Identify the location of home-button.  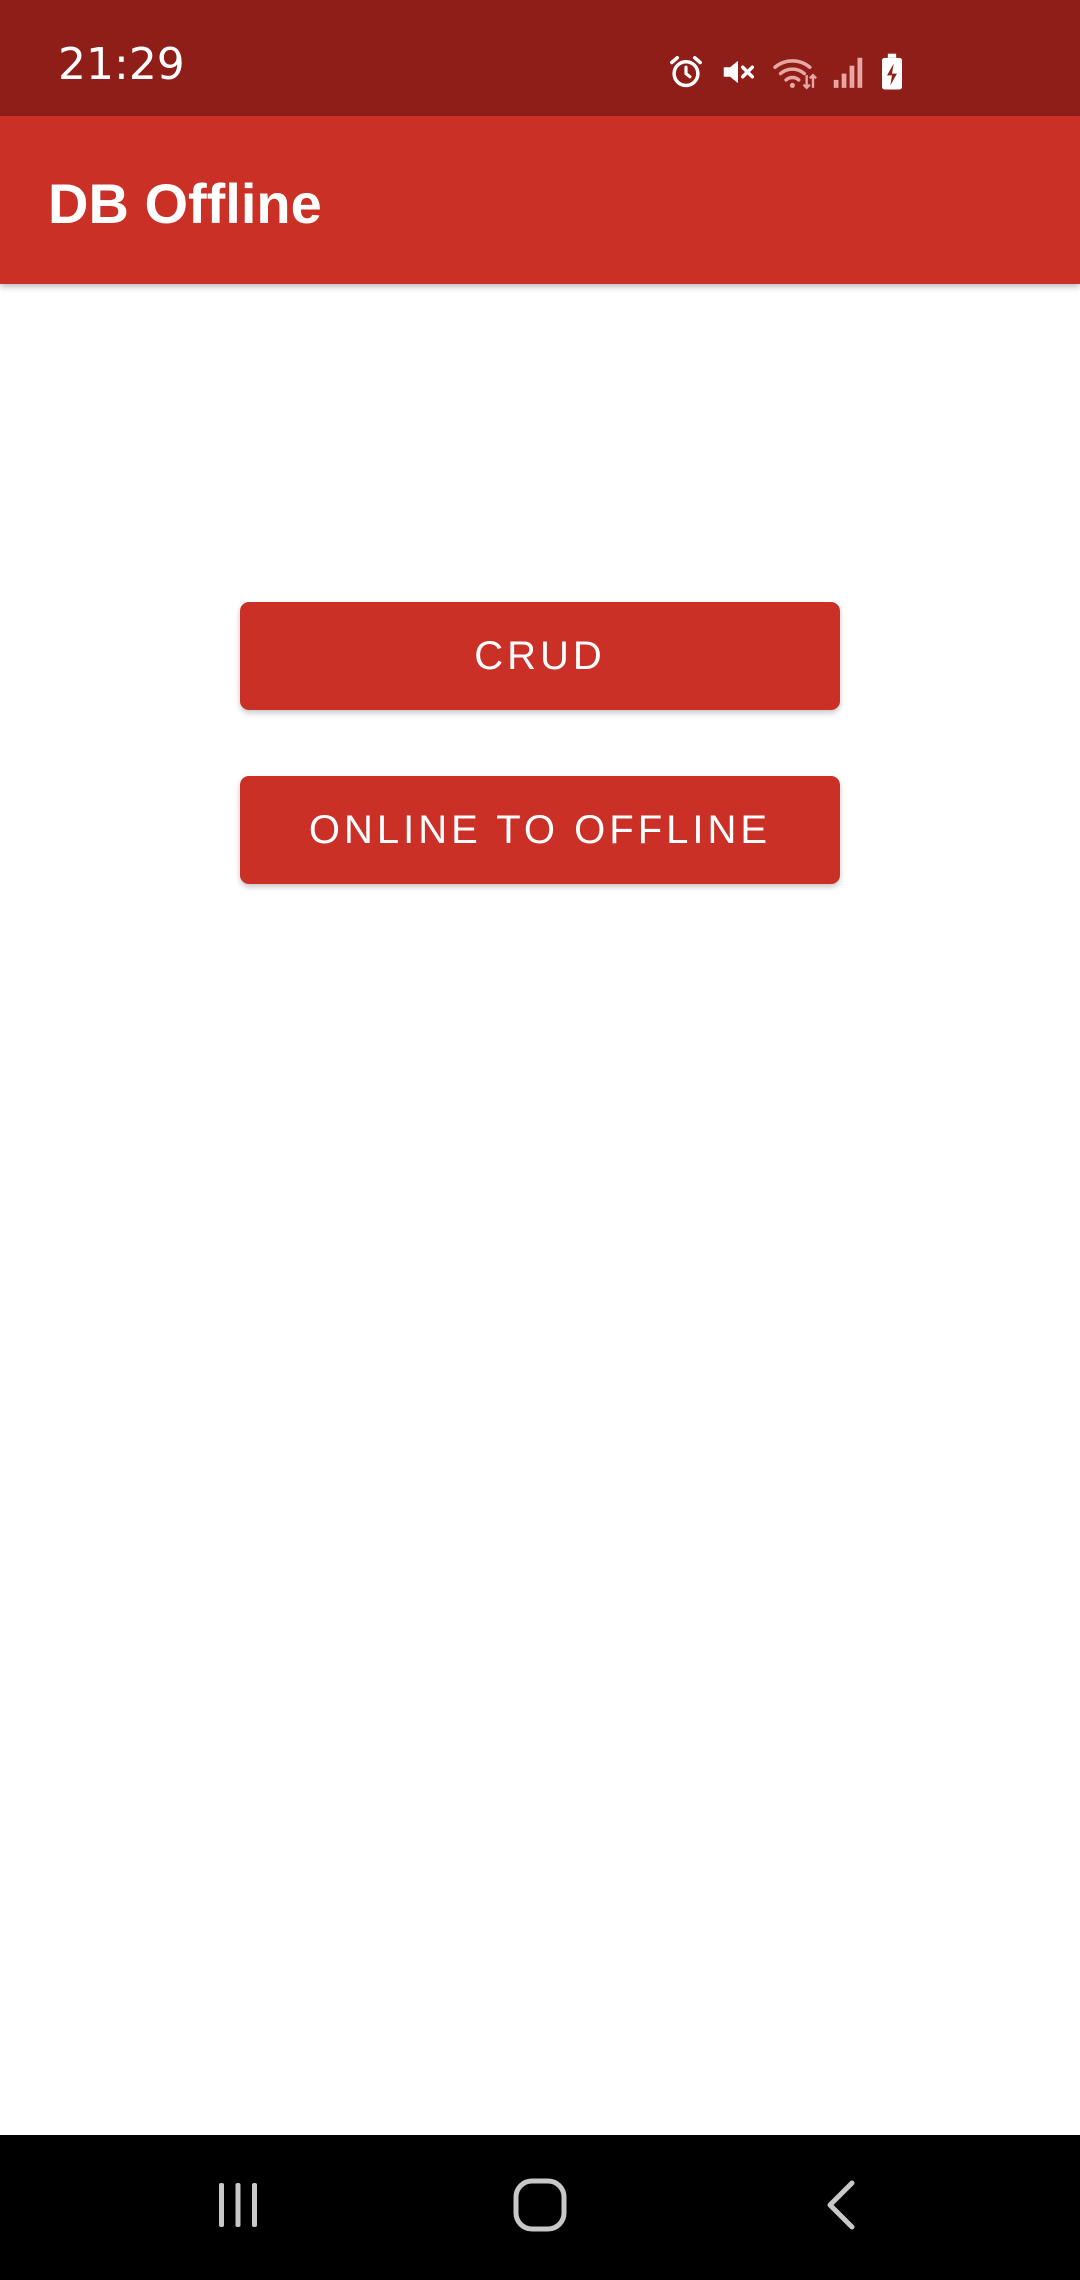
(540, 2207).